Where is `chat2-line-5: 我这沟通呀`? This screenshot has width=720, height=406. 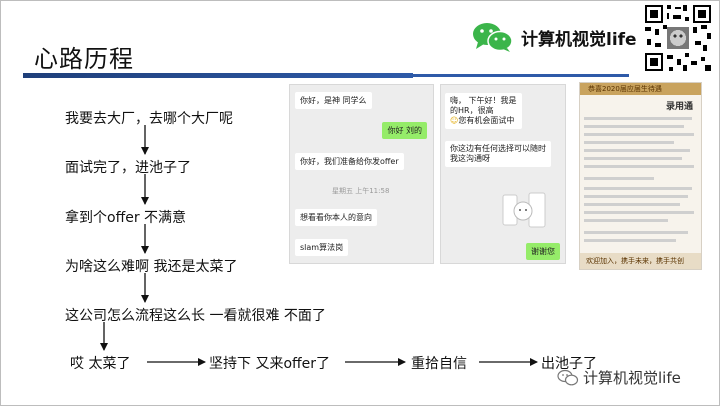
chat2-line-5: 我这沟通呀 is located at coordinates (470, 158).